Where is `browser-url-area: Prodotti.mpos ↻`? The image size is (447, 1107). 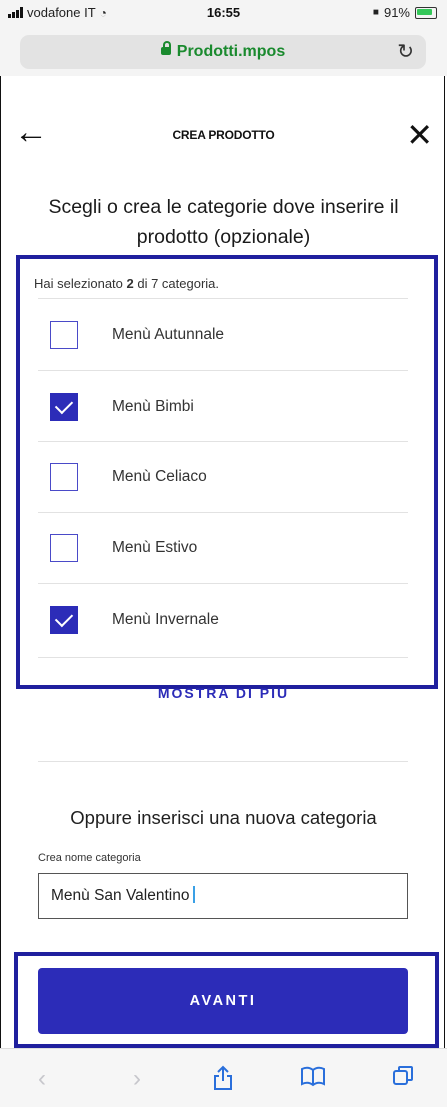 browser-url-area: Prodotti.mpos ↻ is located at coordinates (223, 51).